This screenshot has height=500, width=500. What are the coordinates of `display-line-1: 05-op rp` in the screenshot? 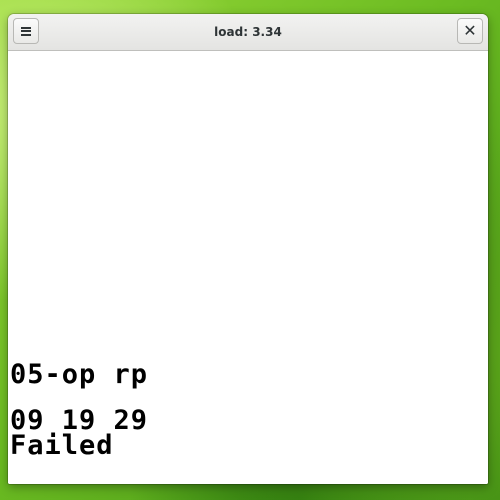 It's located at (79, 374).